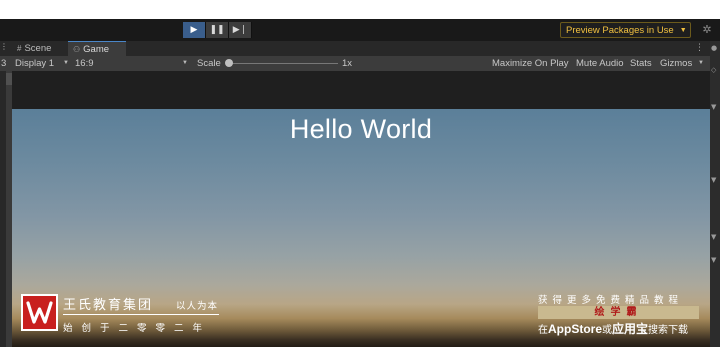 This screenshot has width=720, height=347. What do you see at coordinates (77, 49) in the screenshot?
I see `gamepad-icon: ⚇` at bounding box center [77, 49].